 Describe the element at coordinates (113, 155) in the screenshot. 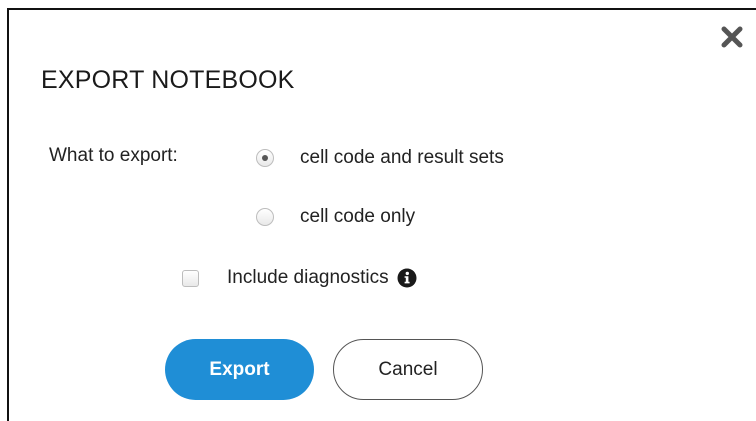

I see `what-to-export-label: What to export:` at that location.